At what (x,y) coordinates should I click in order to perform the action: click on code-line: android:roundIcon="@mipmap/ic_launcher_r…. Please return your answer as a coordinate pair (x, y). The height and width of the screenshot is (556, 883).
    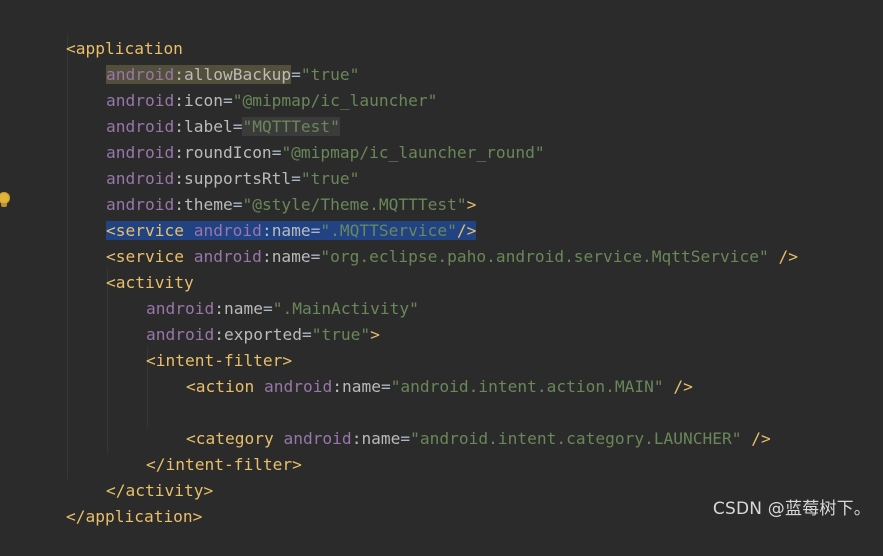
    Looking at the image, I should click on (306, 138).